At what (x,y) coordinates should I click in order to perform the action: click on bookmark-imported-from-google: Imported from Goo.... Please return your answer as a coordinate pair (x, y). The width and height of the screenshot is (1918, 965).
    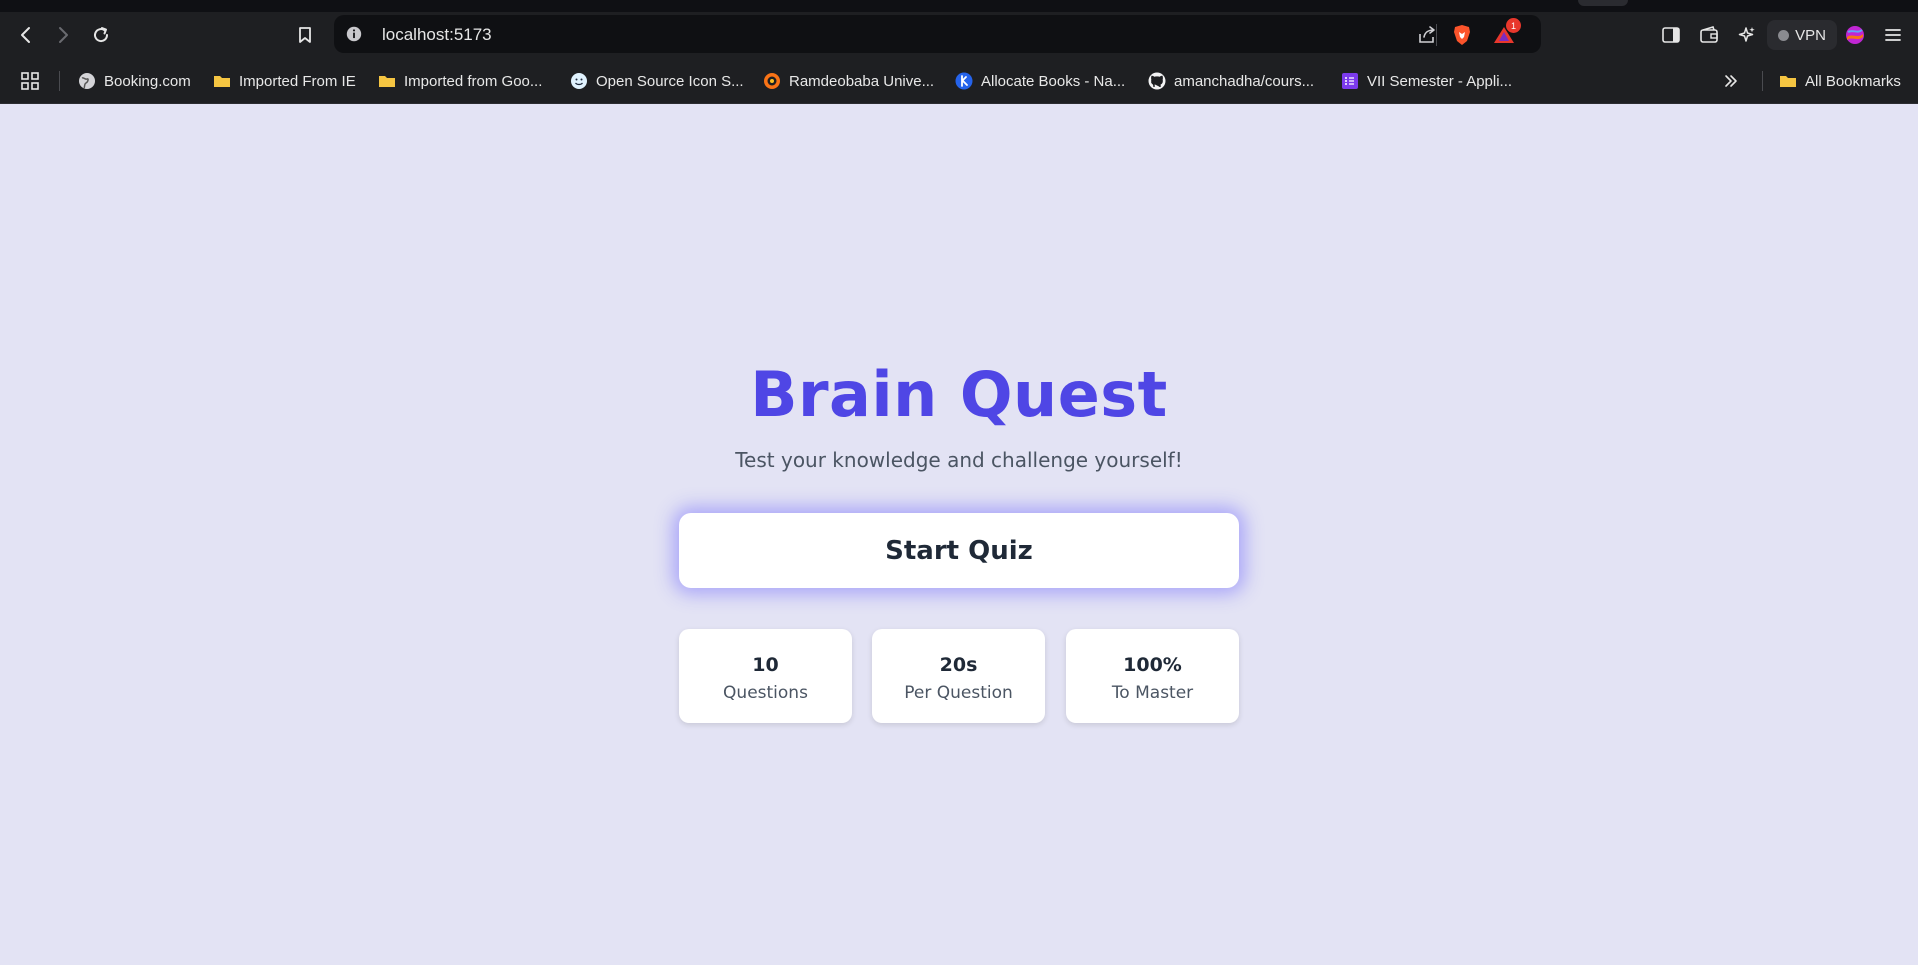
    Looking at the image, I should click on (460, 81).